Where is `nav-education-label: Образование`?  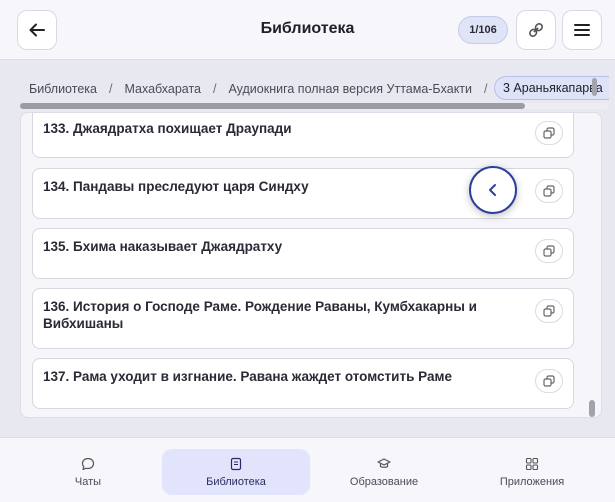 nav-education-label: Образование is located at coordinates (384, 481).